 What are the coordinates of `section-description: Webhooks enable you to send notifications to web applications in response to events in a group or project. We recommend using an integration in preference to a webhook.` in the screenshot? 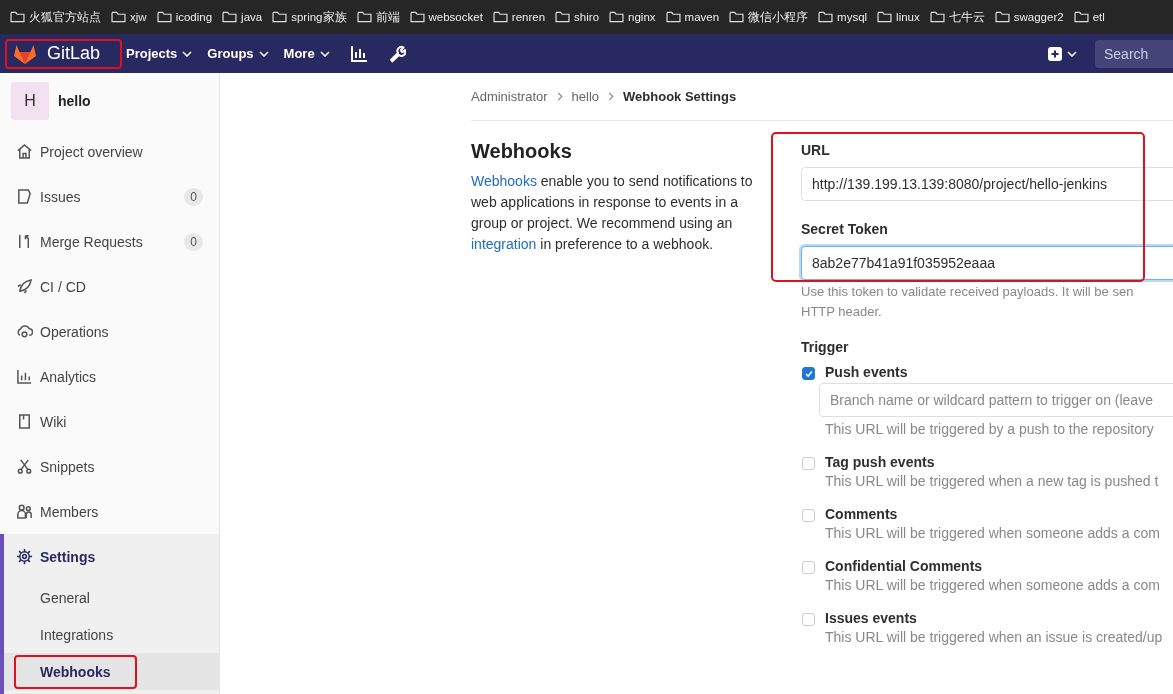 It's located at (612, 213).